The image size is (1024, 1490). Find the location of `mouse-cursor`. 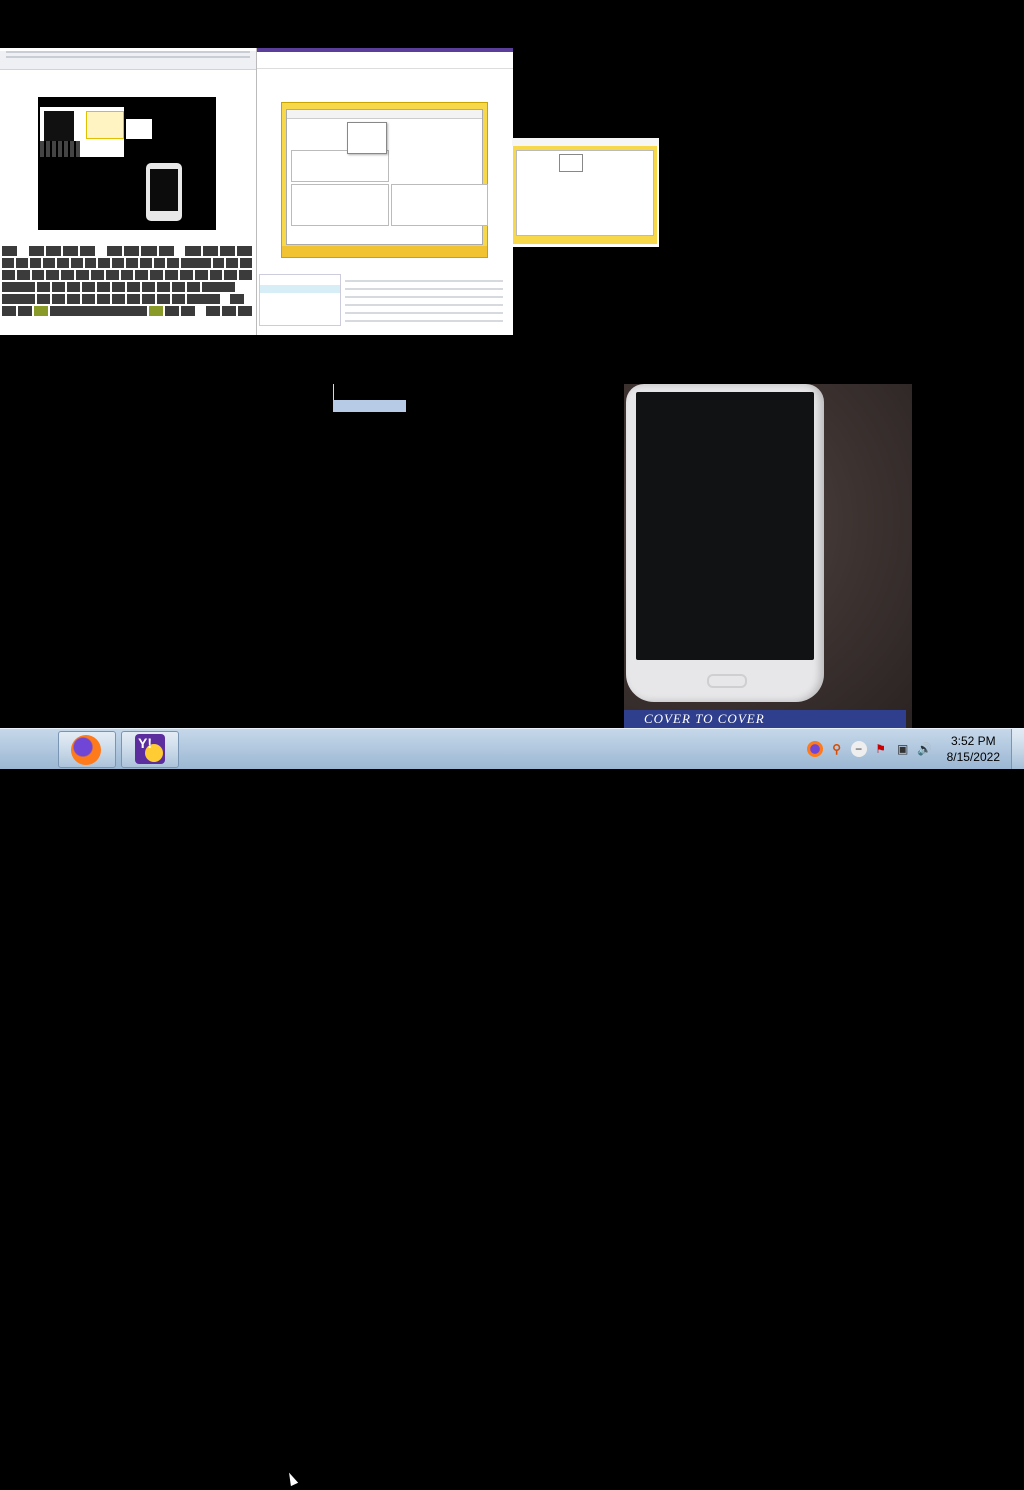

mouse-cursor is located at coordinates (292, 1479).